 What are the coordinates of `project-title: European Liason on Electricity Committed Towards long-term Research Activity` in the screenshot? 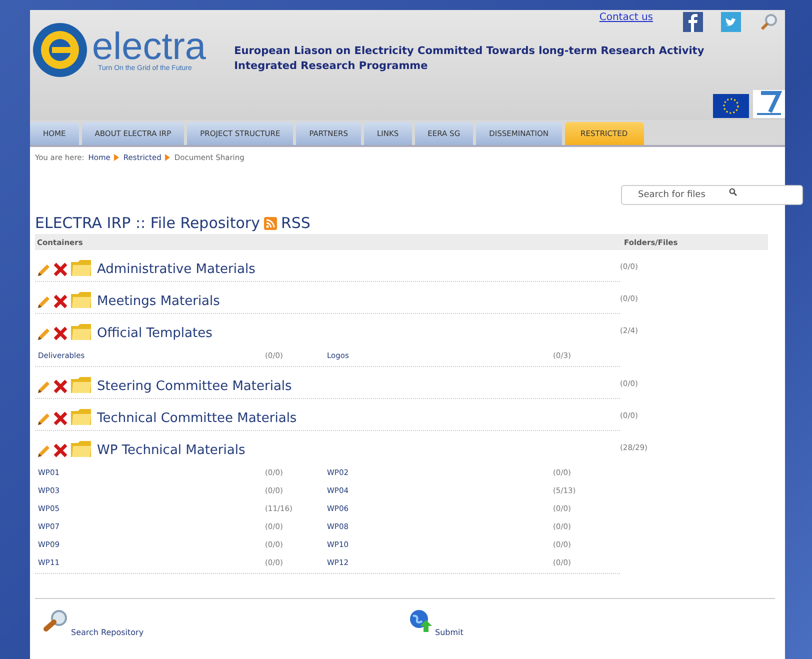 It's located at (469, 51).